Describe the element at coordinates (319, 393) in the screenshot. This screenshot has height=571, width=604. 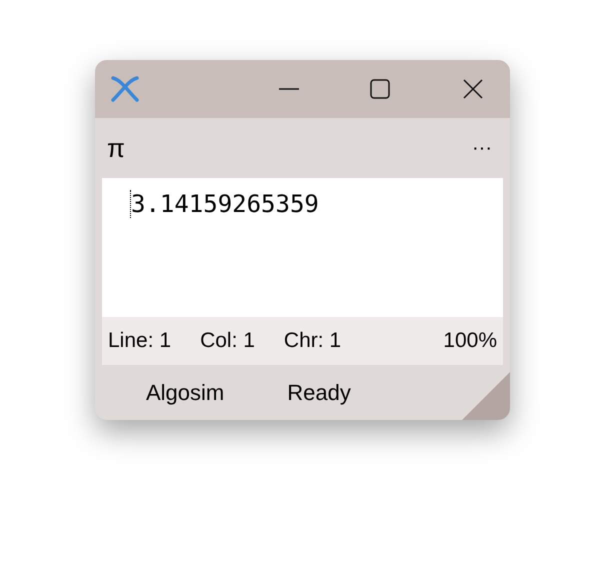
I see `status-text: Ready` at that location.